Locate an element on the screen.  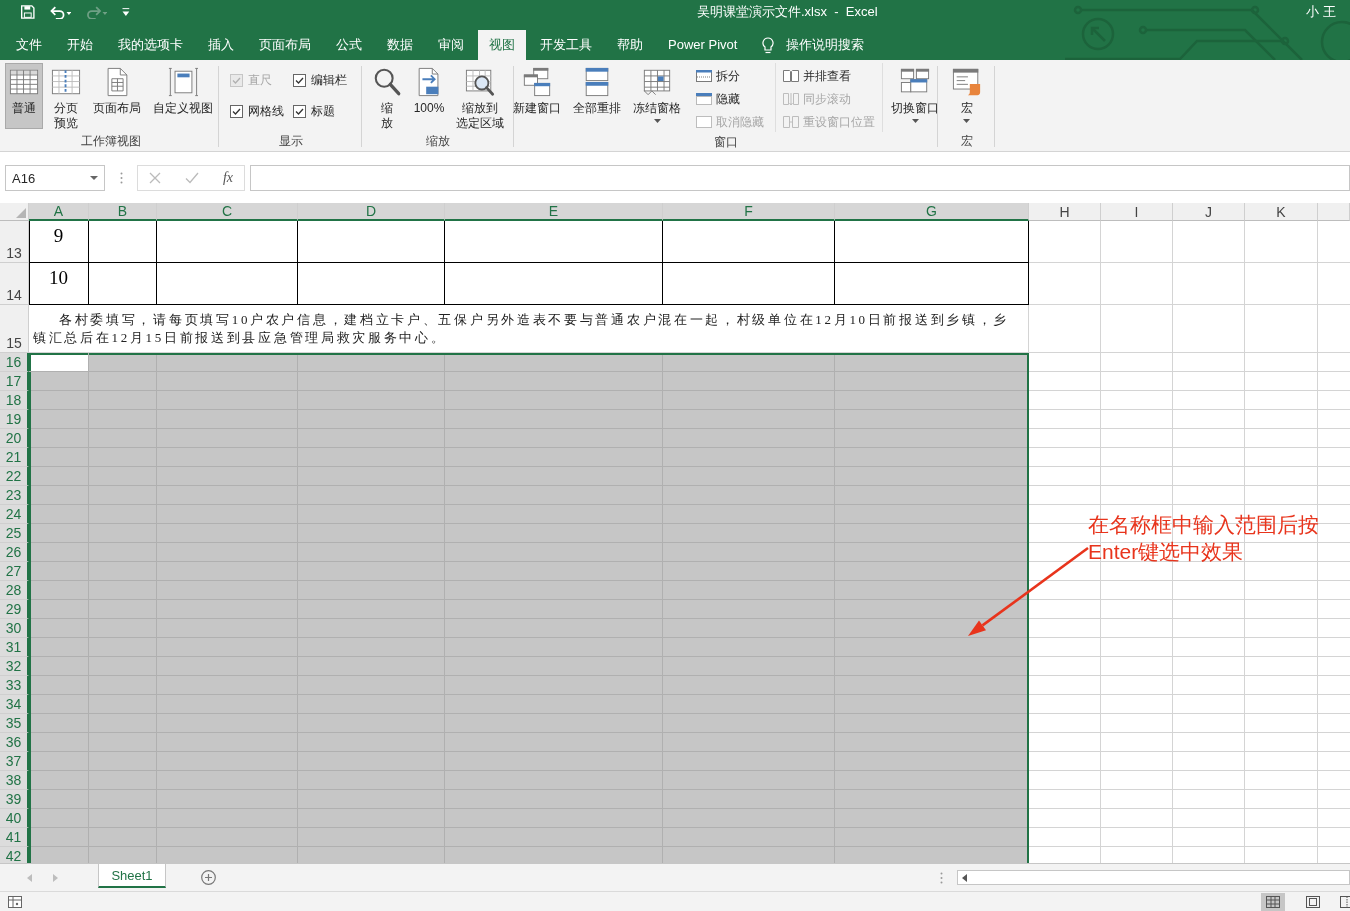
row-header: 18 is located at coordinates (14, 400).